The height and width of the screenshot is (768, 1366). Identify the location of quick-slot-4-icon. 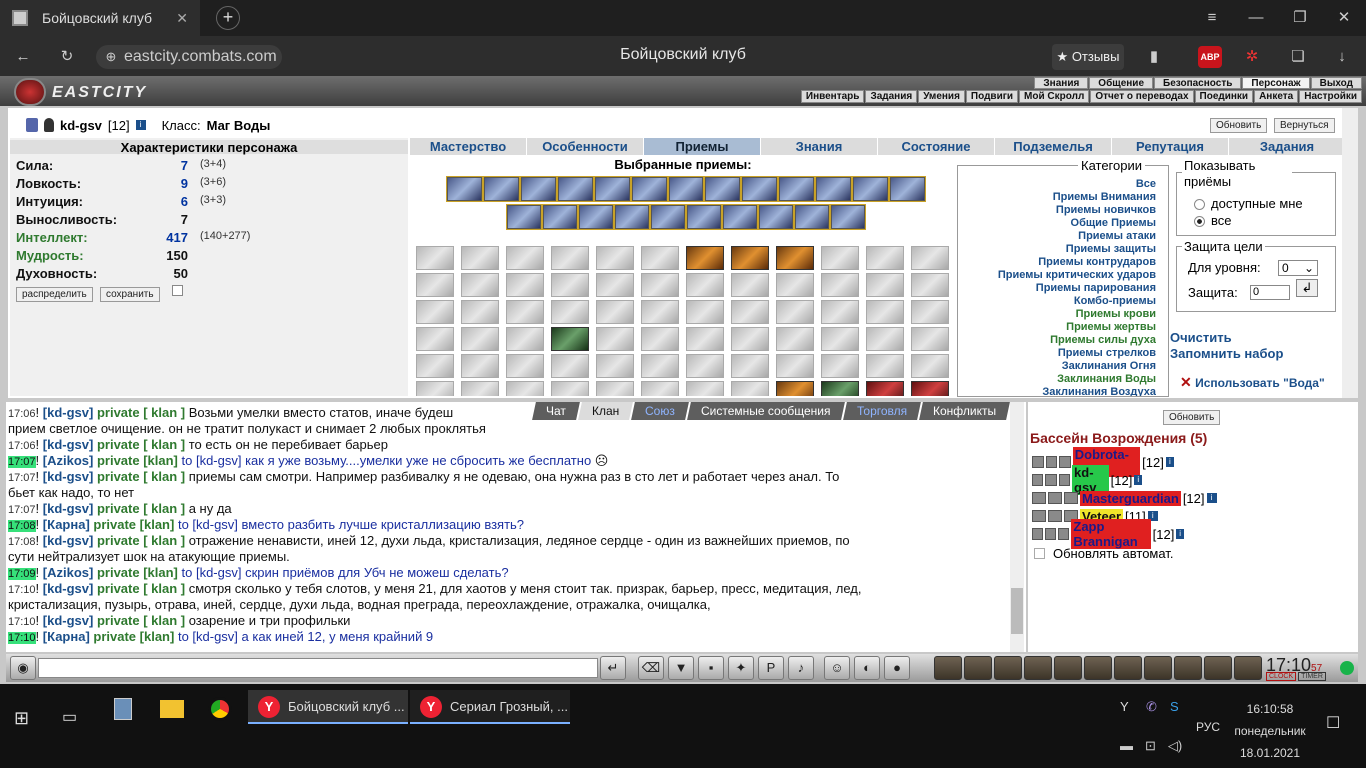
(1038, 668).